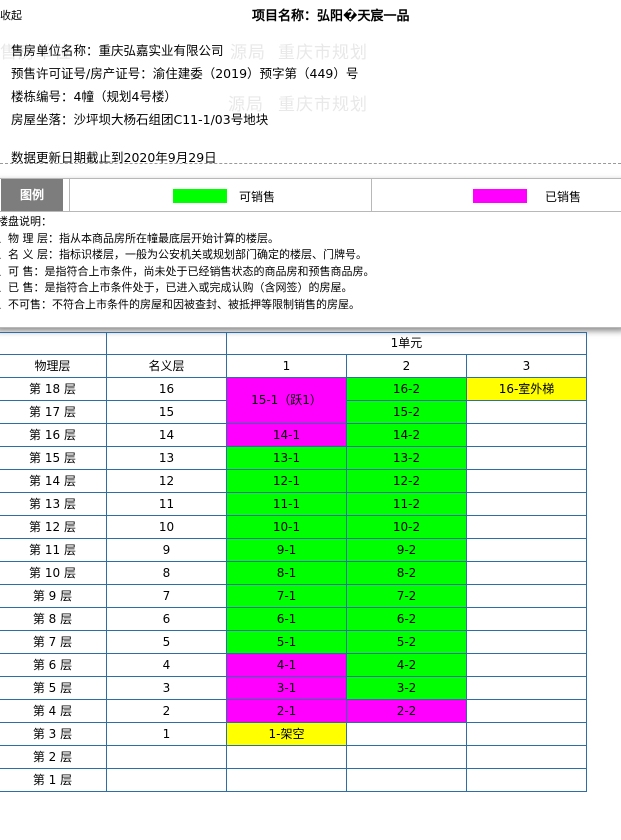 This screenshot has height=840, width=621. What do you see at coordinates (406, 619) in the screenshot?
I see `unit-cell-green: 6-2` at bounding box center [406, 619].